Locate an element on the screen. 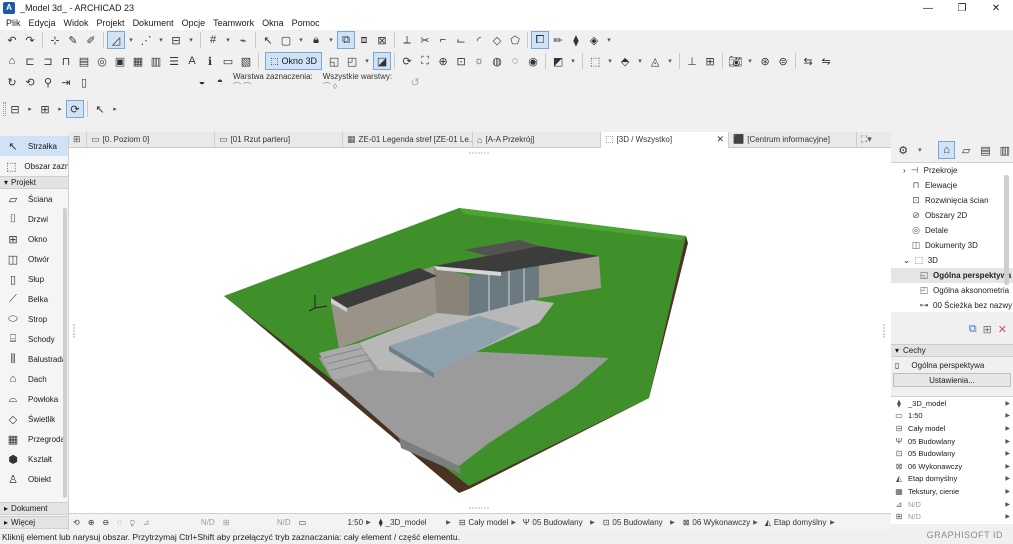 The width and height of the screenshot is (1013, 544). close-tab-icon: ✕ is located at coordinates (720, 139).